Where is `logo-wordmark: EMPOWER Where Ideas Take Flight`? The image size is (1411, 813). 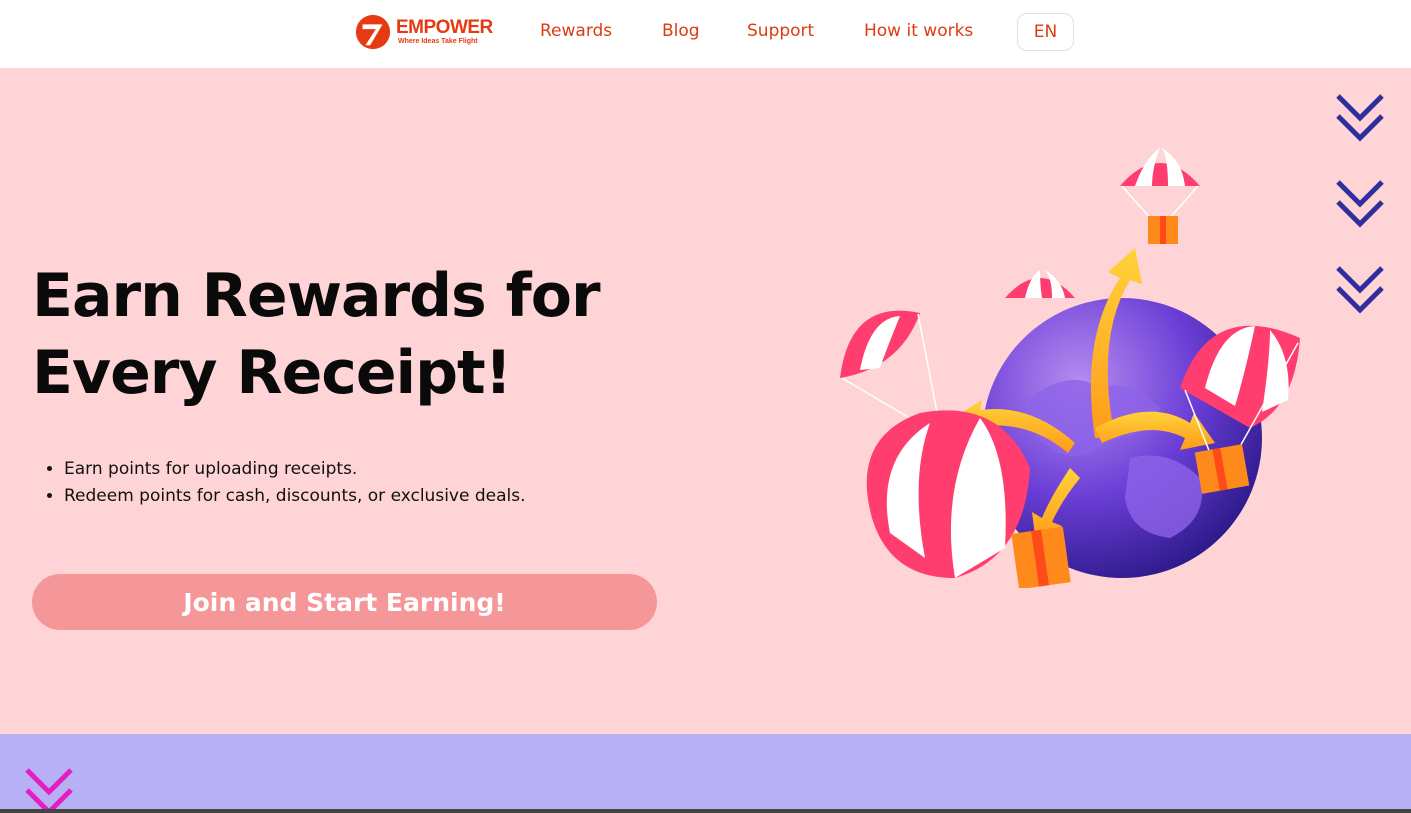 logo-wordmark: EMPOWER Where Ideas Take Flight is located at coordinates (444, 32).